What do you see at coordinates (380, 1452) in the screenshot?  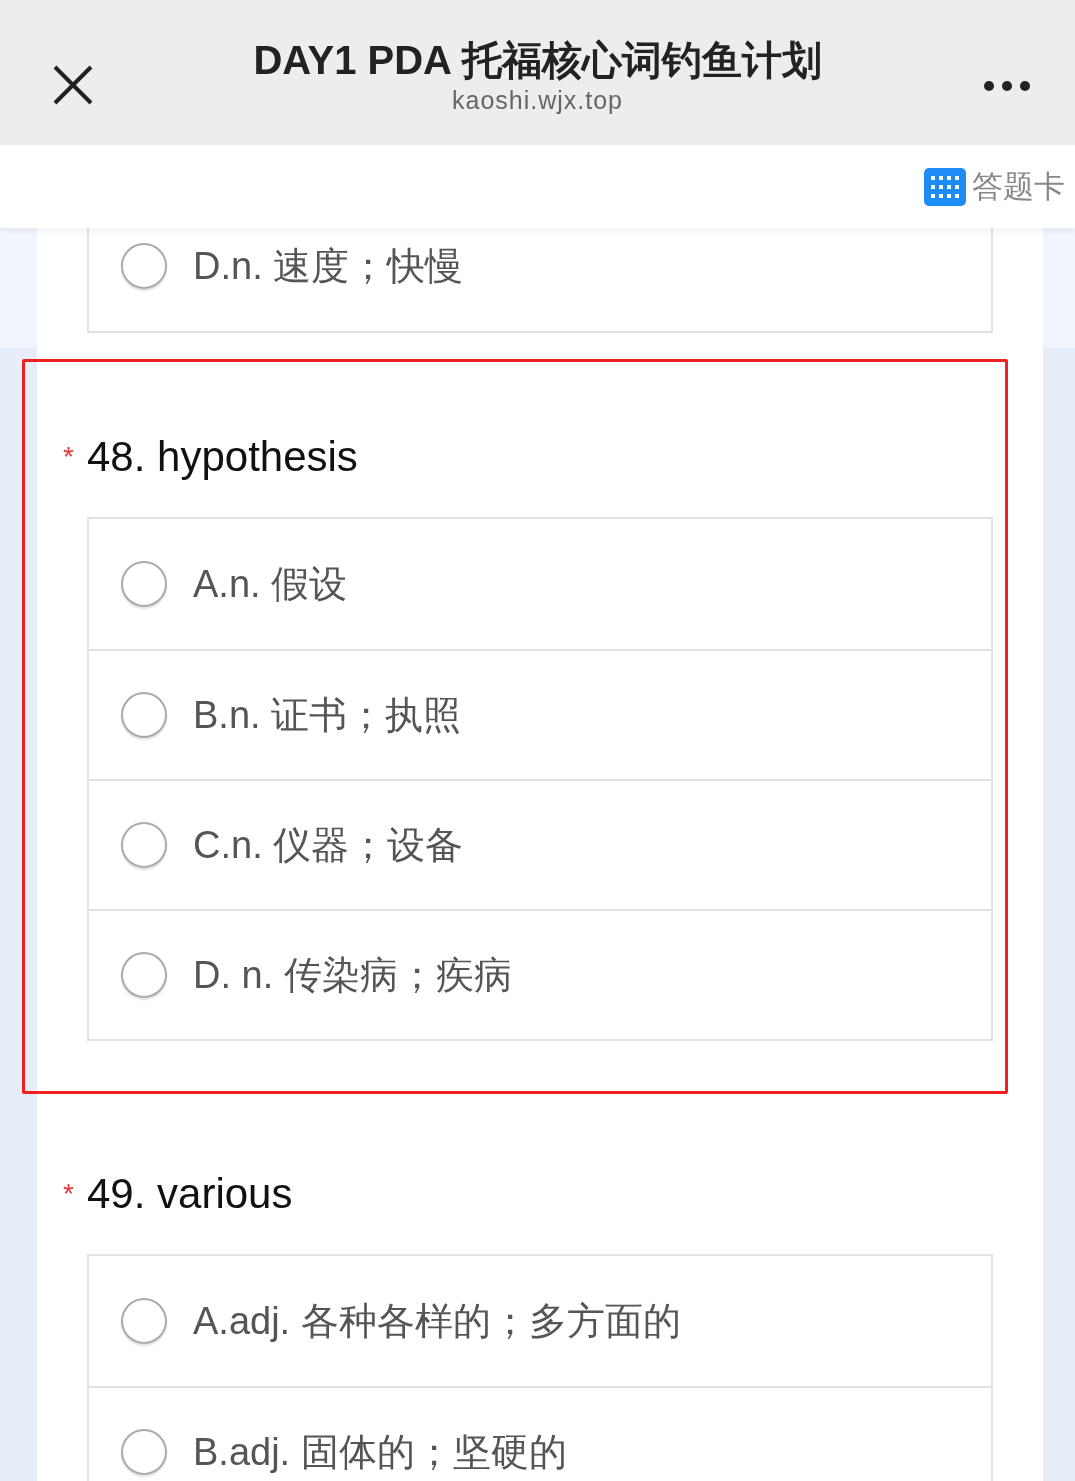 I see `option-label: B.adj. 固体的；坚硬的` at bounding box center [380, 1452].